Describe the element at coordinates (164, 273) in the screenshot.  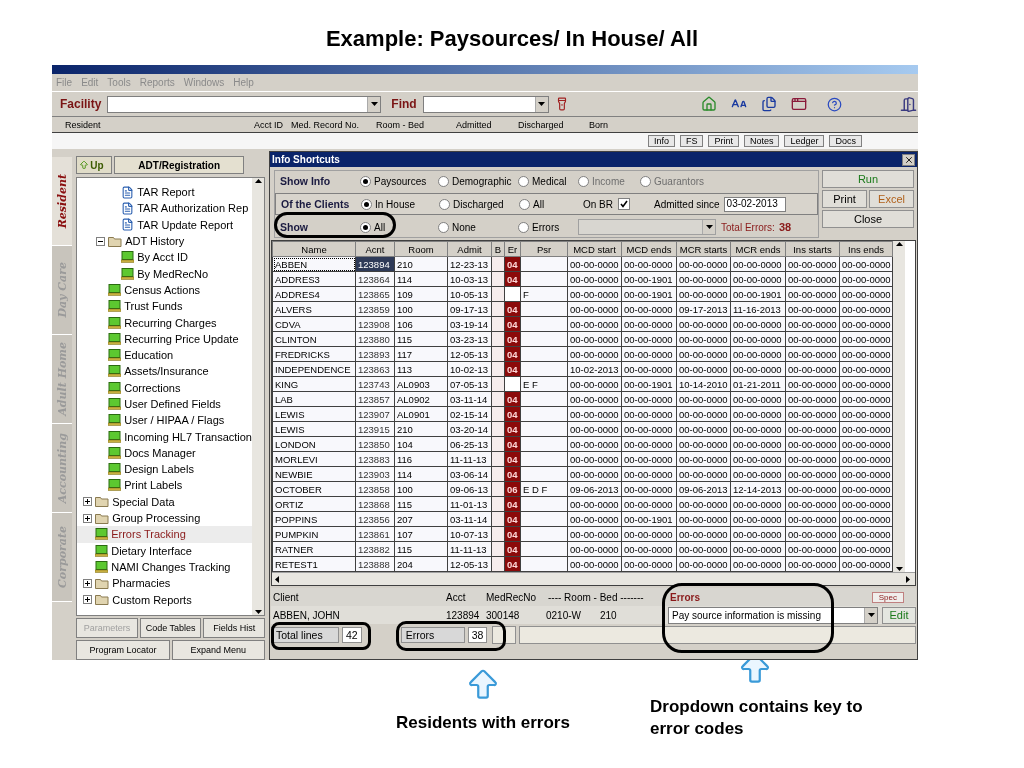
I see `tree-item: By MedRecNo` at that location.